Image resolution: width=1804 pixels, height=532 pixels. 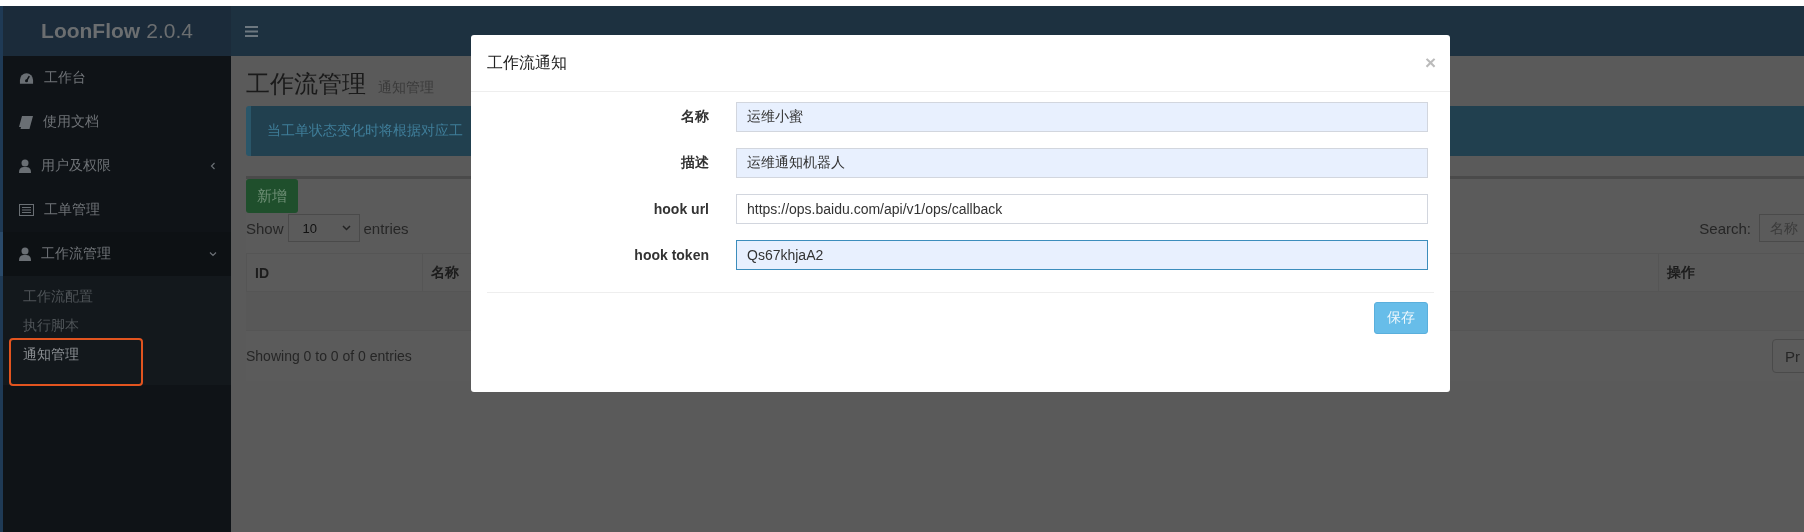 What do you see at coordinates (115, 210) in the screenshot?
I see `sidebar-item: 工单管理` at bounding box center [115, 210].